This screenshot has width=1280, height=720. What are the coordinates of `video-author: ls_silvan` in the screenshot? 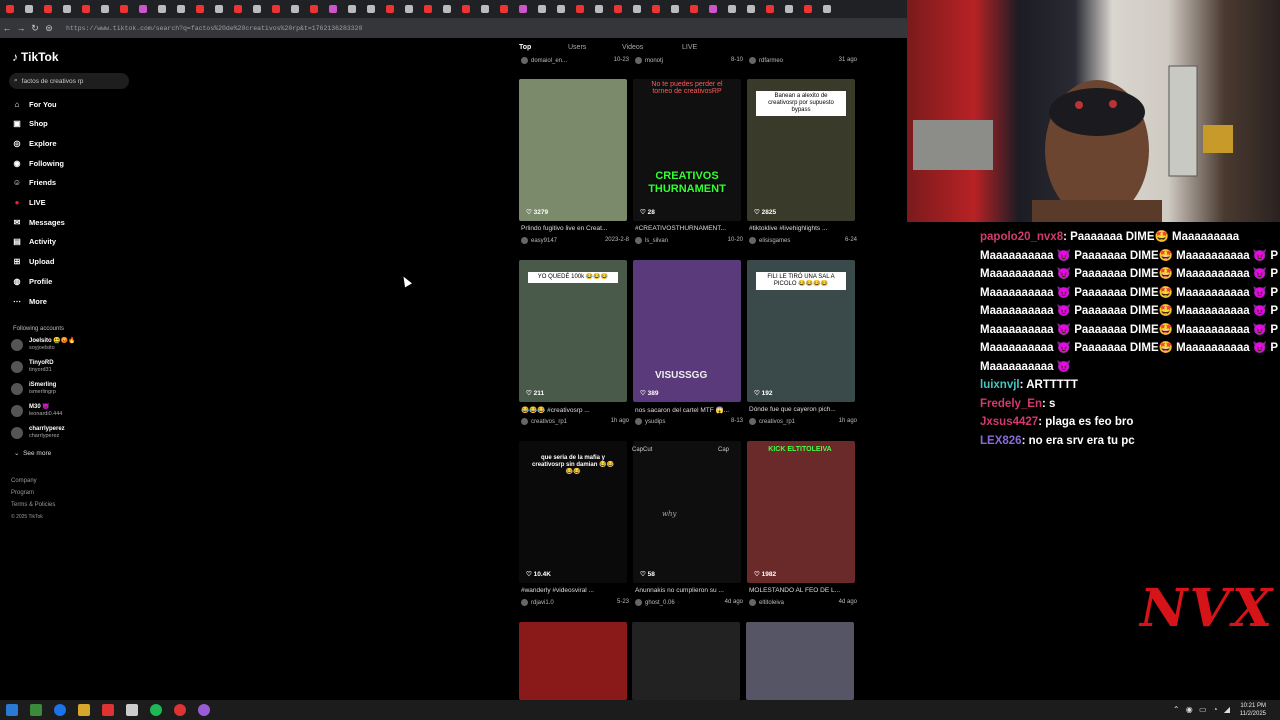 It's located at (651, 240).